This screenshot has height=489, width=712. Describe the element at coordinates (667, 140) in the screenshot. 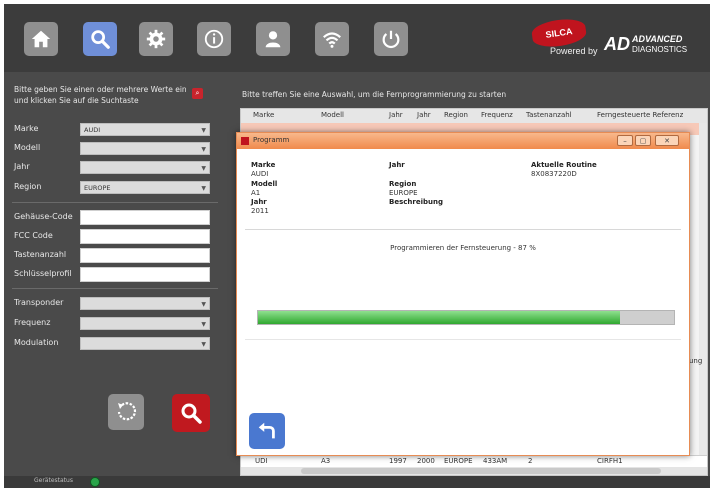

I see `close-button: ✕` at that location.